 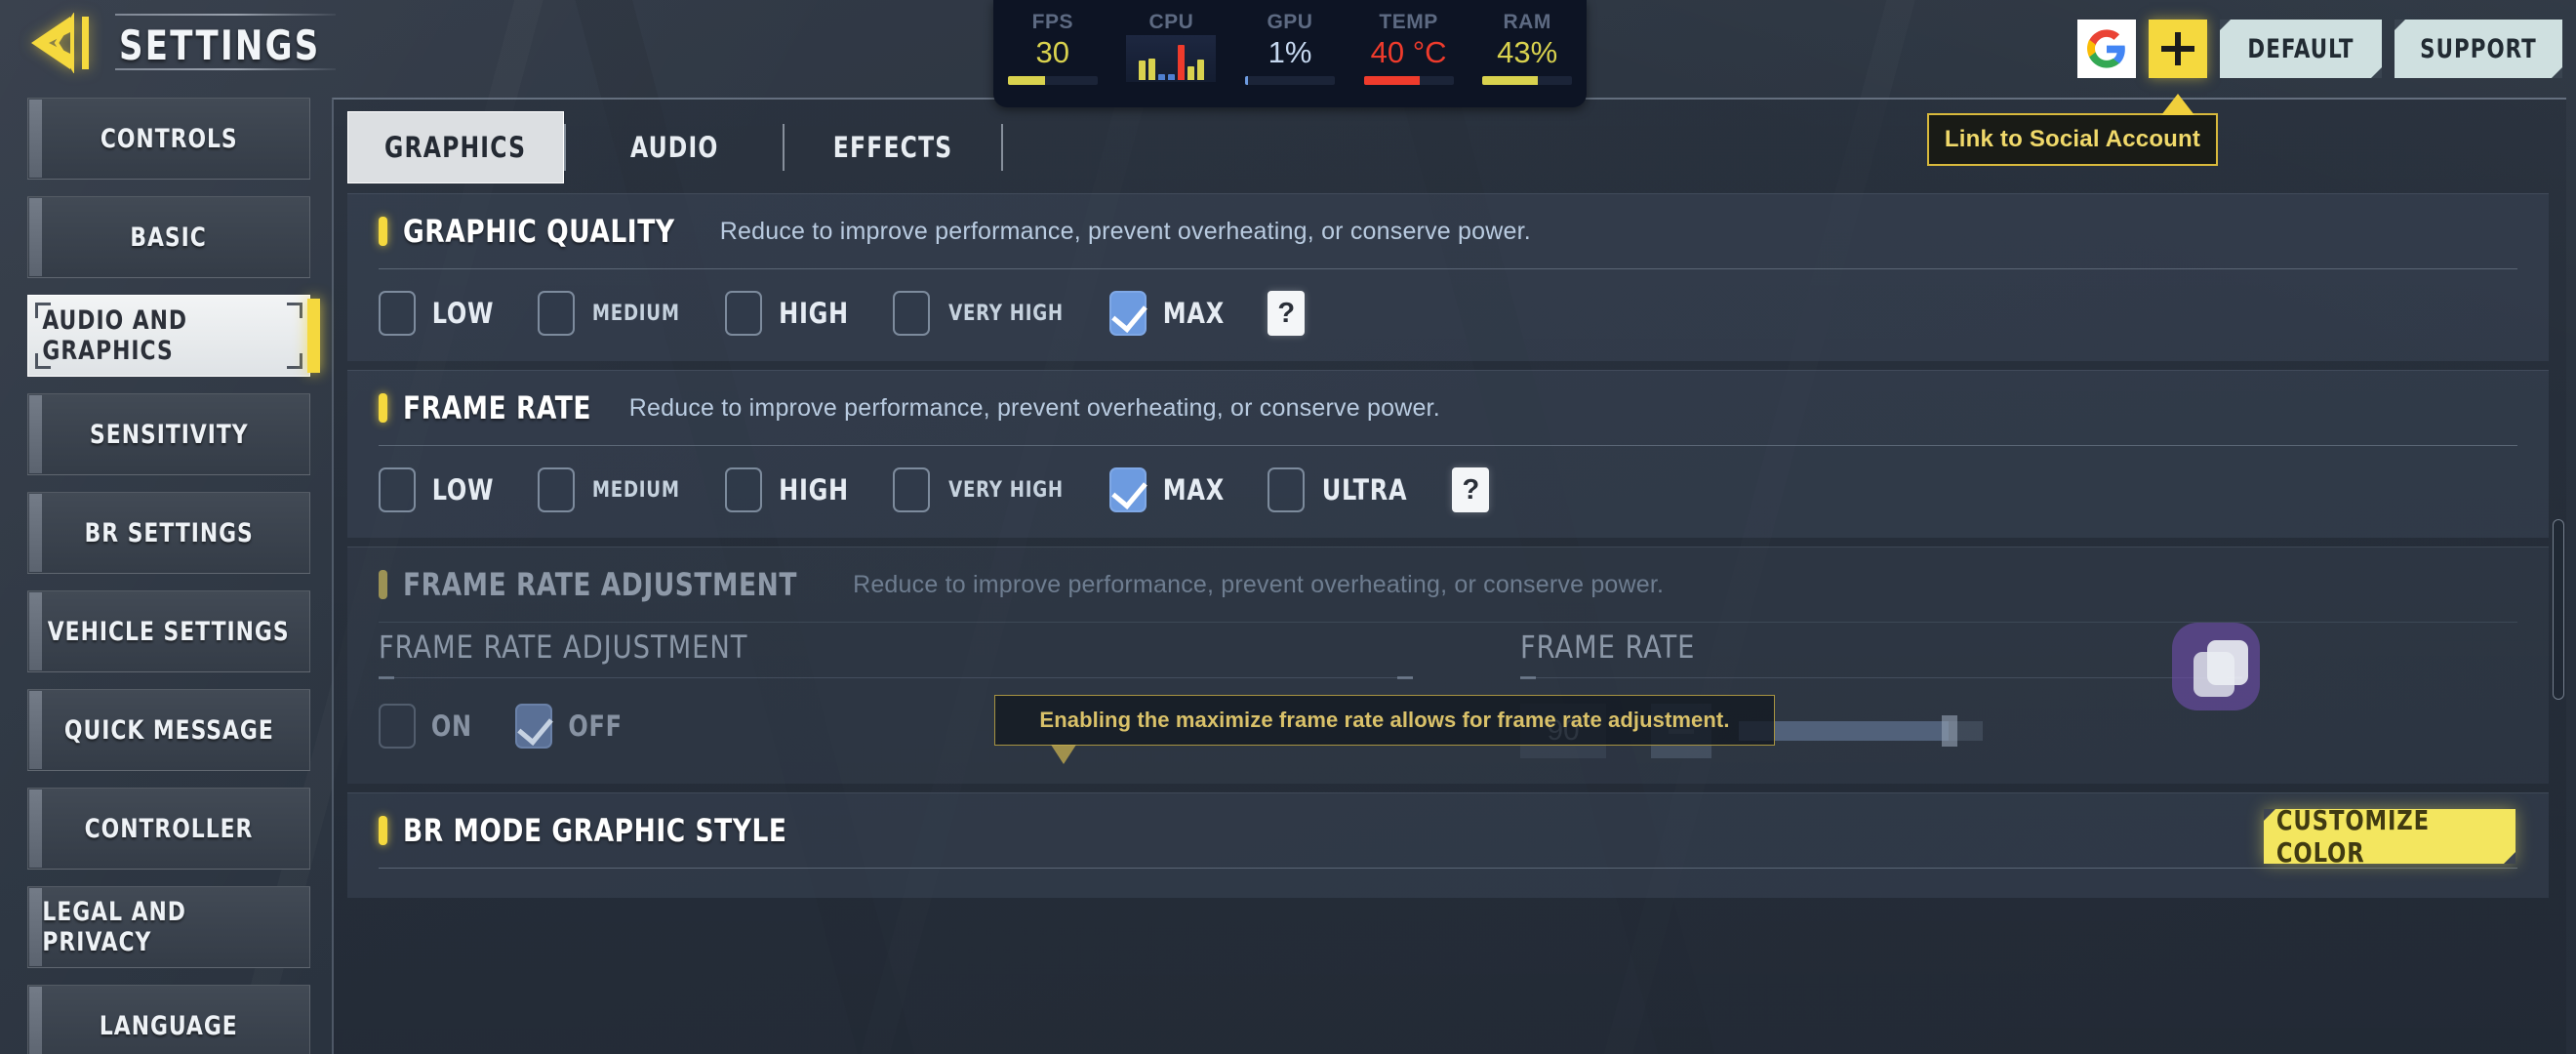 What do you see at coordinates (220, 45) in the screenshot?
I see `page-title-text: SETTINGS` at bounding box center [220, 45].